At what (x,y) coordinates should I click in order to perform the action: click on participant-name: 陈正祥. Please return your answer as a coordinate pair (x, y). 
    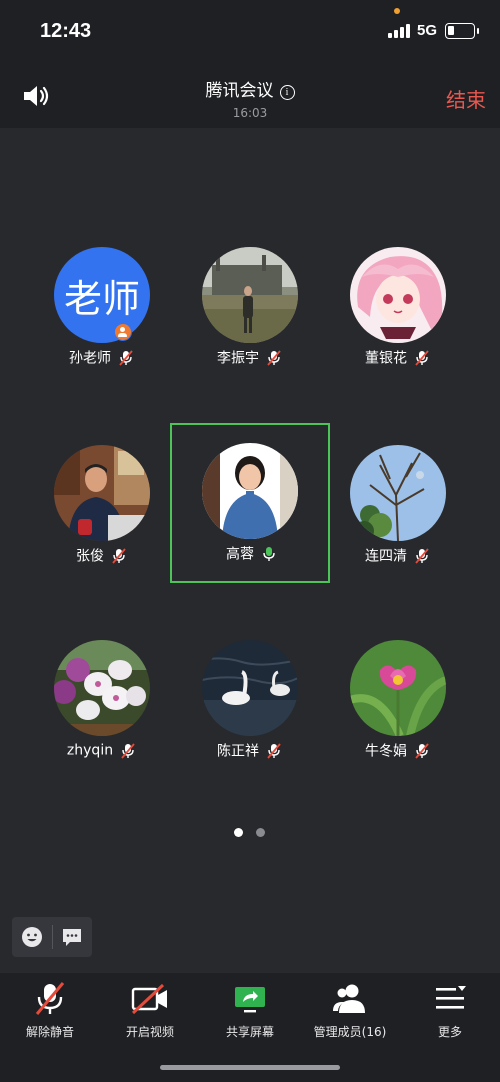
    Looking at the image, I should click on (238, 751).